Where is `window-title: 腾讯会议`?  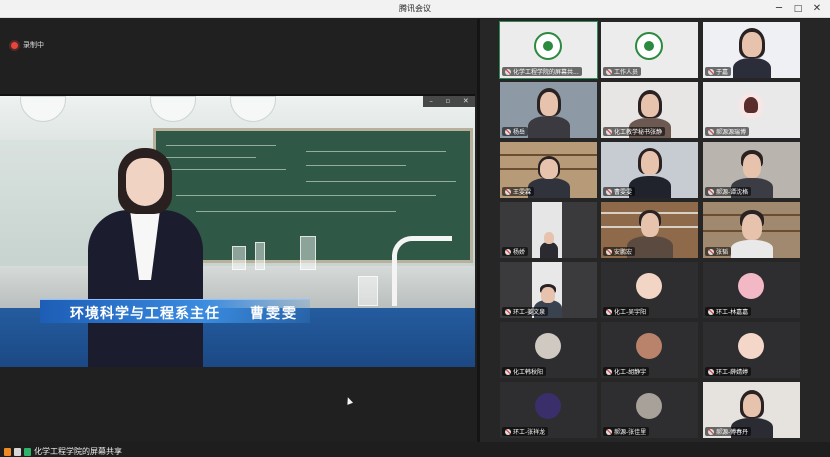 window-title: 腾讯会议 is located at coordinates (415, 8).